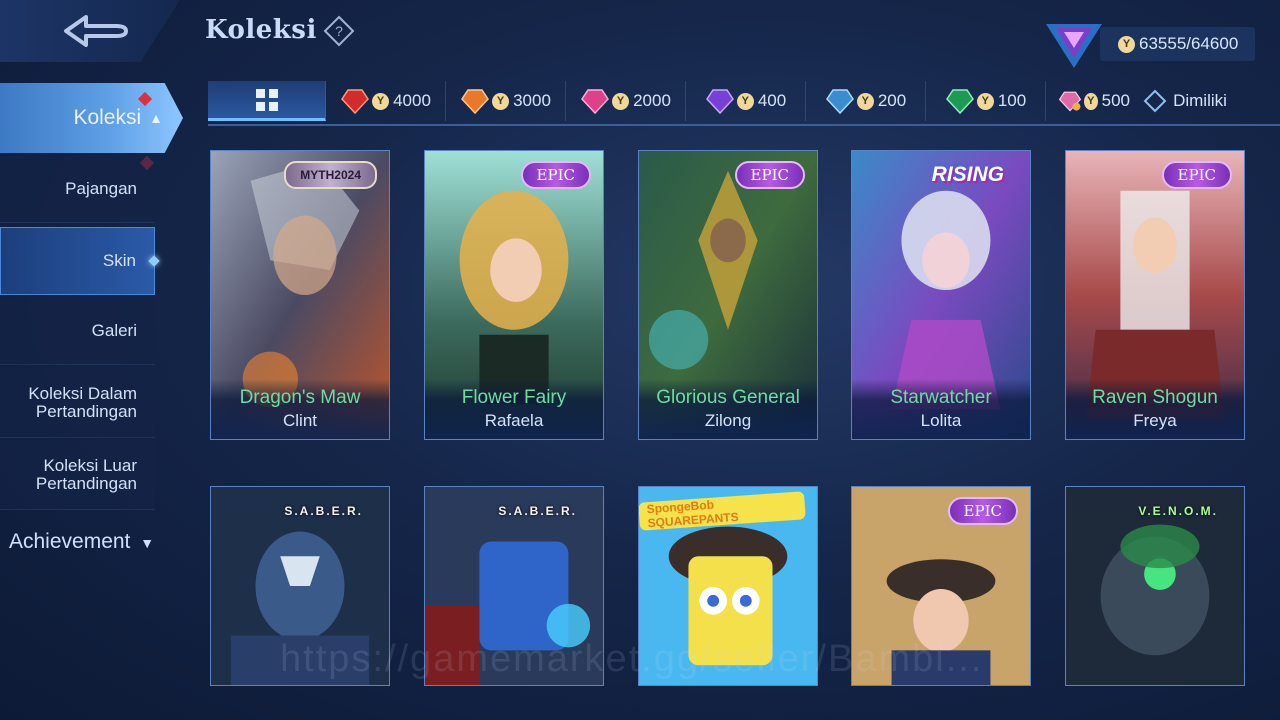  Describe the element at coordinates (147, 543) in the screenshot. I see `chevron-down-icon: ▼` at that location.